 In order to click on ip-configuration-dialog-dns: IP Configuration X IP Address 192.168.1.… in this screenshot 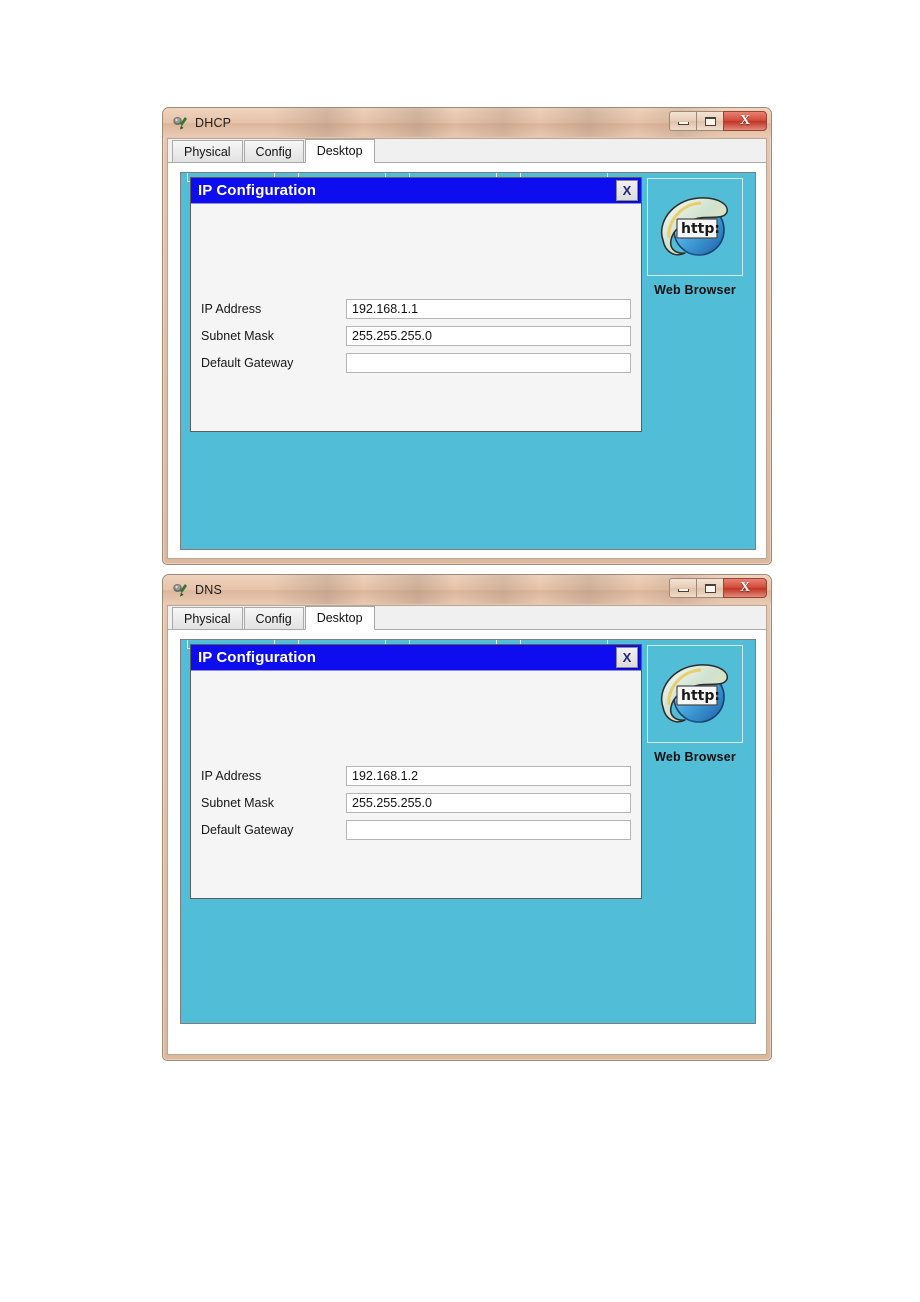, I will do `click(416, 771)`.